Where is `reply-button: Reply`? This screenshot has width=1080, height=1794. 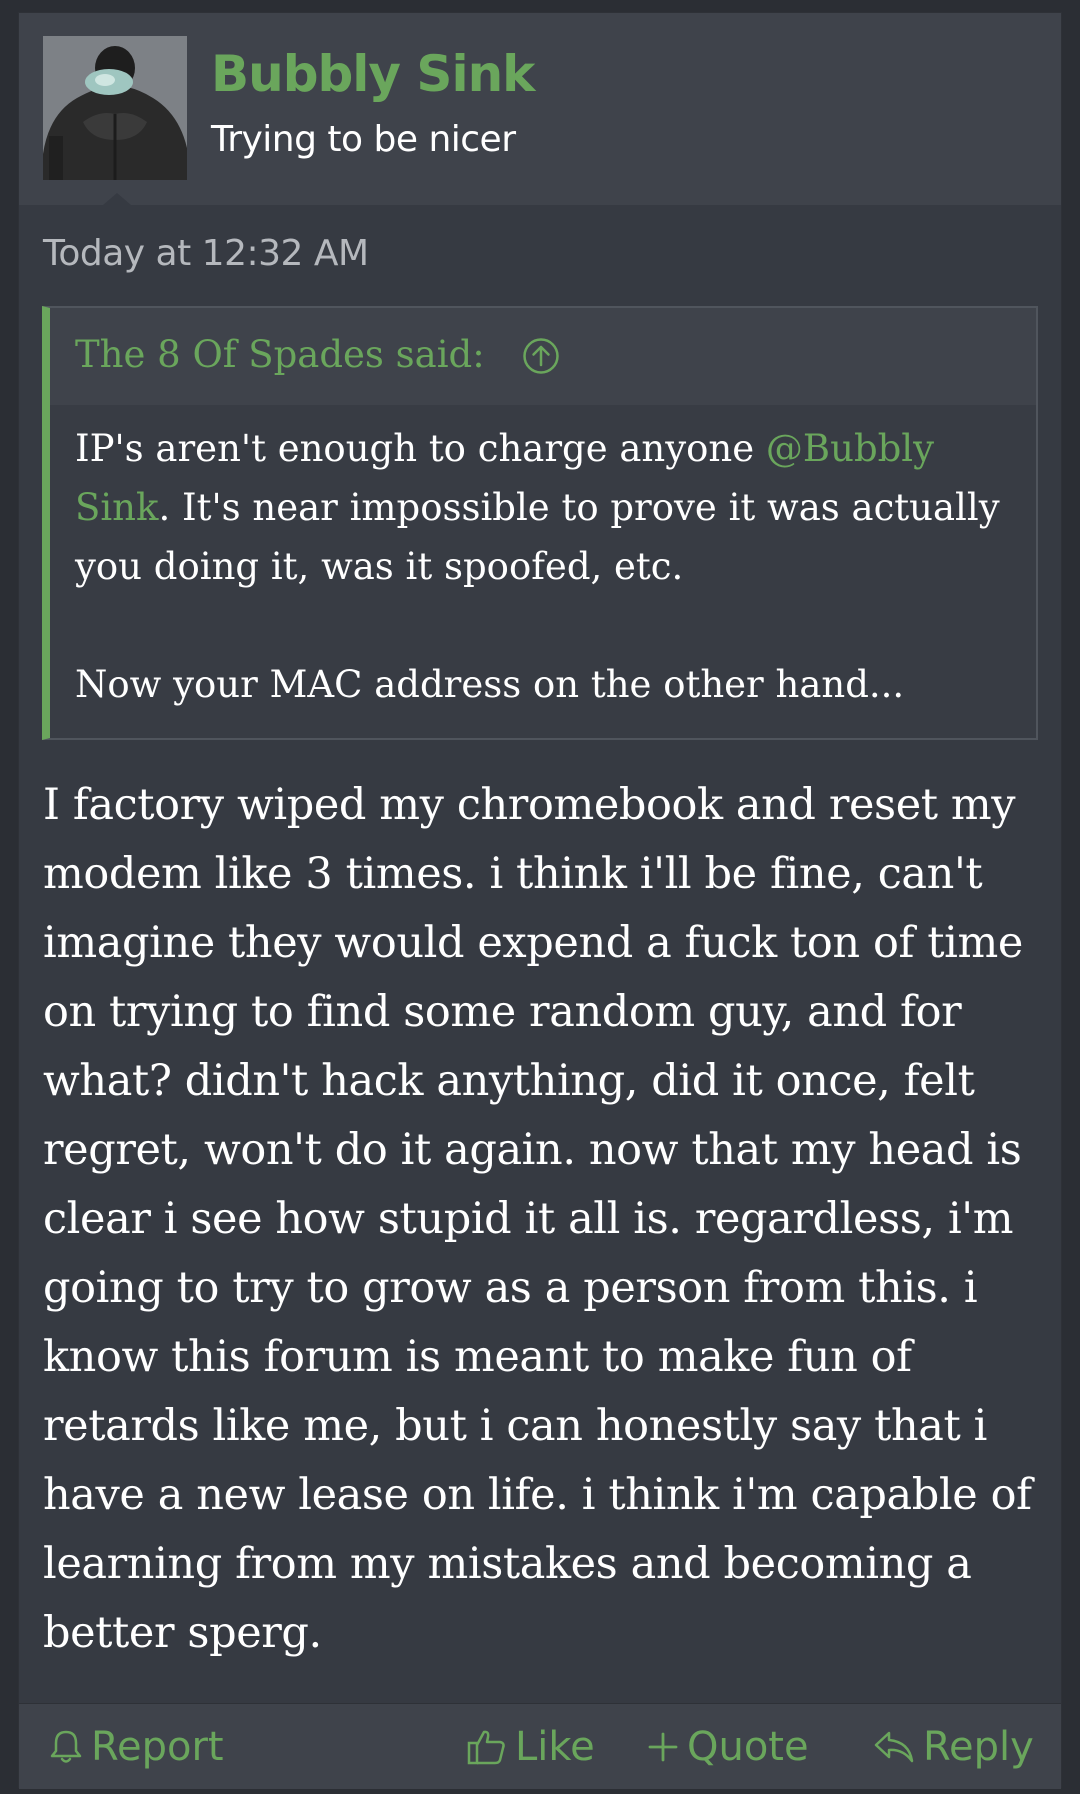 reply-button: Reply is located at coordinates (953, 1747).